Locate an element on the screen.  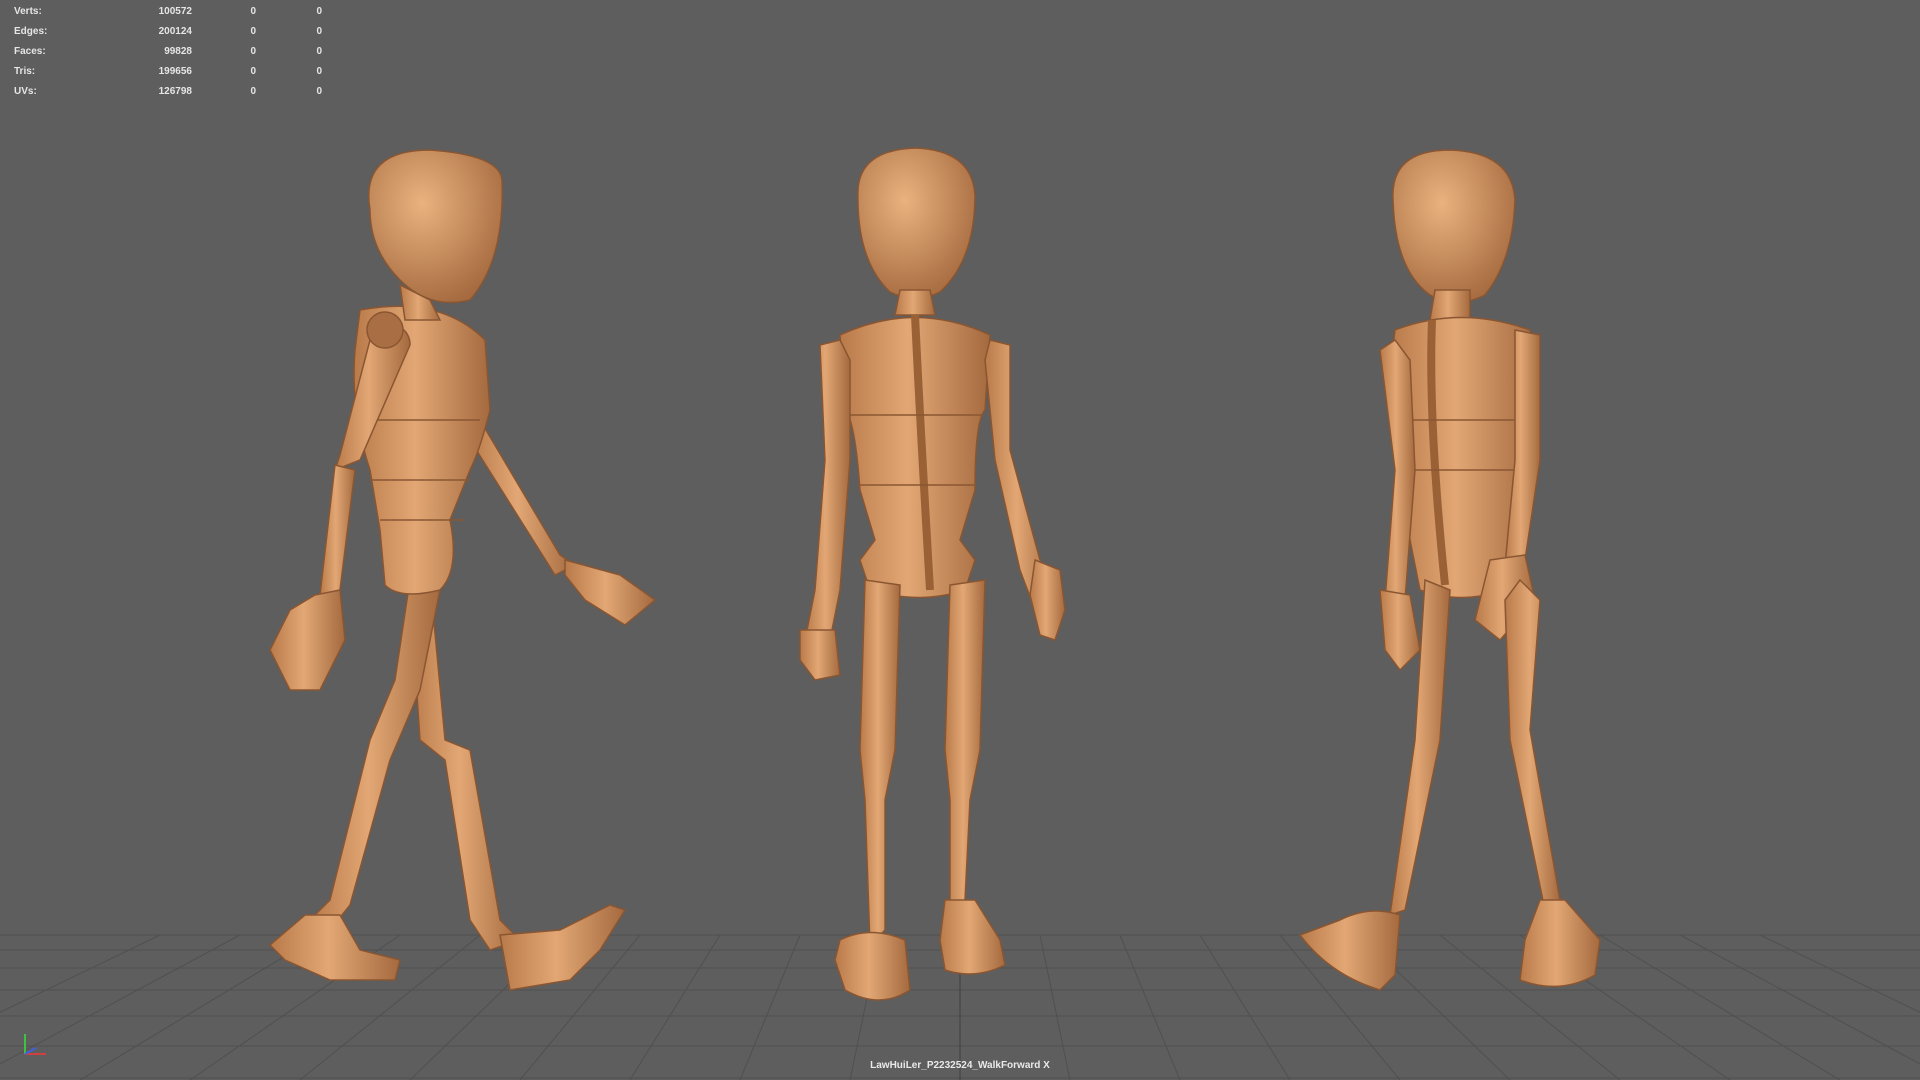
hud-row: Tris: 199656 0 0 is located at coordinates (168, 71).